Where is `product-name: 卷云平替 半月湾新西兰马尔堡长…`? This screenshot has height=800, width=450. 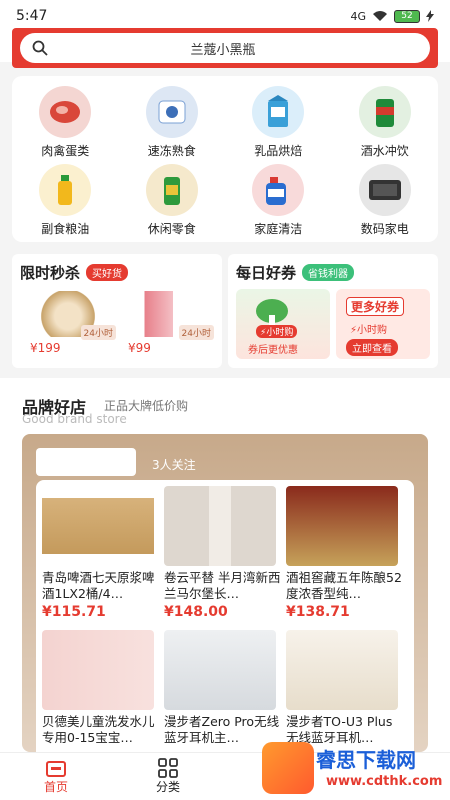 product-name: 卷云平替 半月湾新西兰马尔堡长… is located at coordinates (222, 585).